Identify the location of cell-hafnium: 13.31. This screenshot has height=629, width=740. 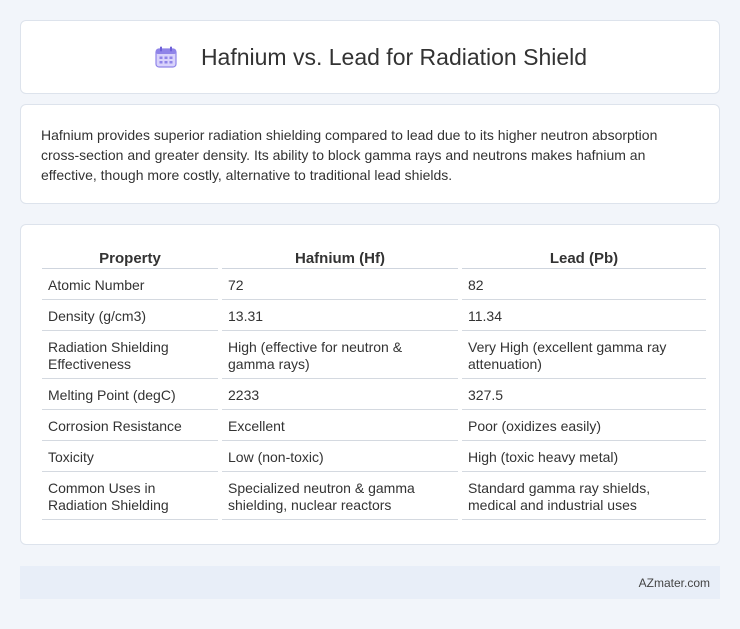
(340, 315).